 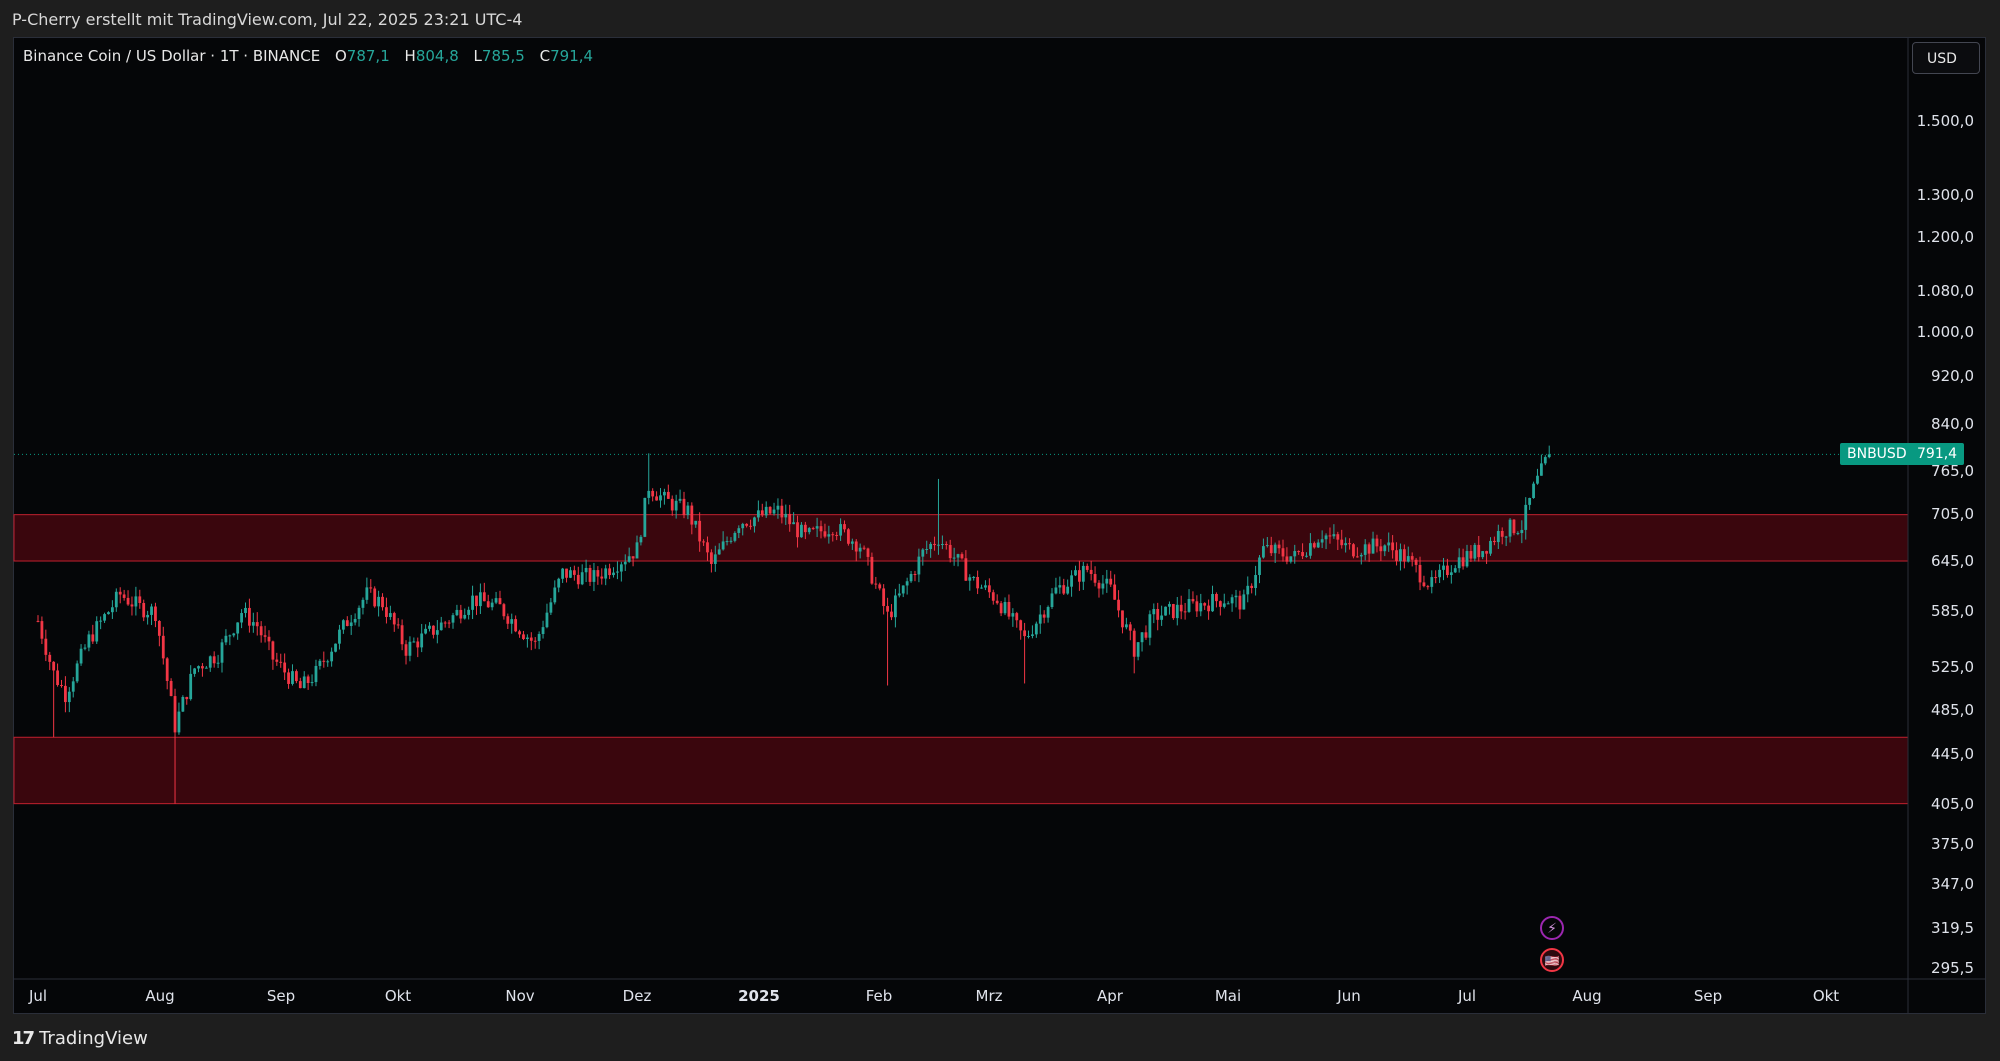 What do you see at coordinates (1877, 454) in the screenshot?
I see `last-price-symbol-badge: BNBUSD` at bounding box center [1877, 454].